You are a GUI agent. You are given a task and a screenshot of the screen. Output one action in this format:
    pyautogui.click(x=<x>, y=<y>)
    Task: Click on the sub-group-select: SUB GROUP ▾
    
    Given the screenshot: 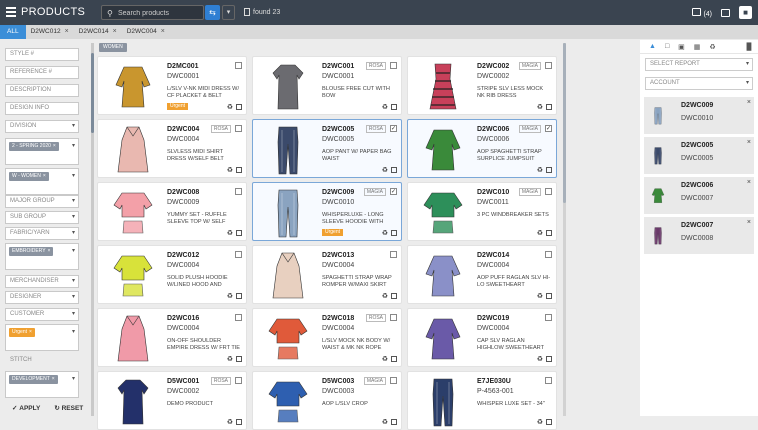 What is the action you would take?
    pyautogui.click(x=42, y=217)
    